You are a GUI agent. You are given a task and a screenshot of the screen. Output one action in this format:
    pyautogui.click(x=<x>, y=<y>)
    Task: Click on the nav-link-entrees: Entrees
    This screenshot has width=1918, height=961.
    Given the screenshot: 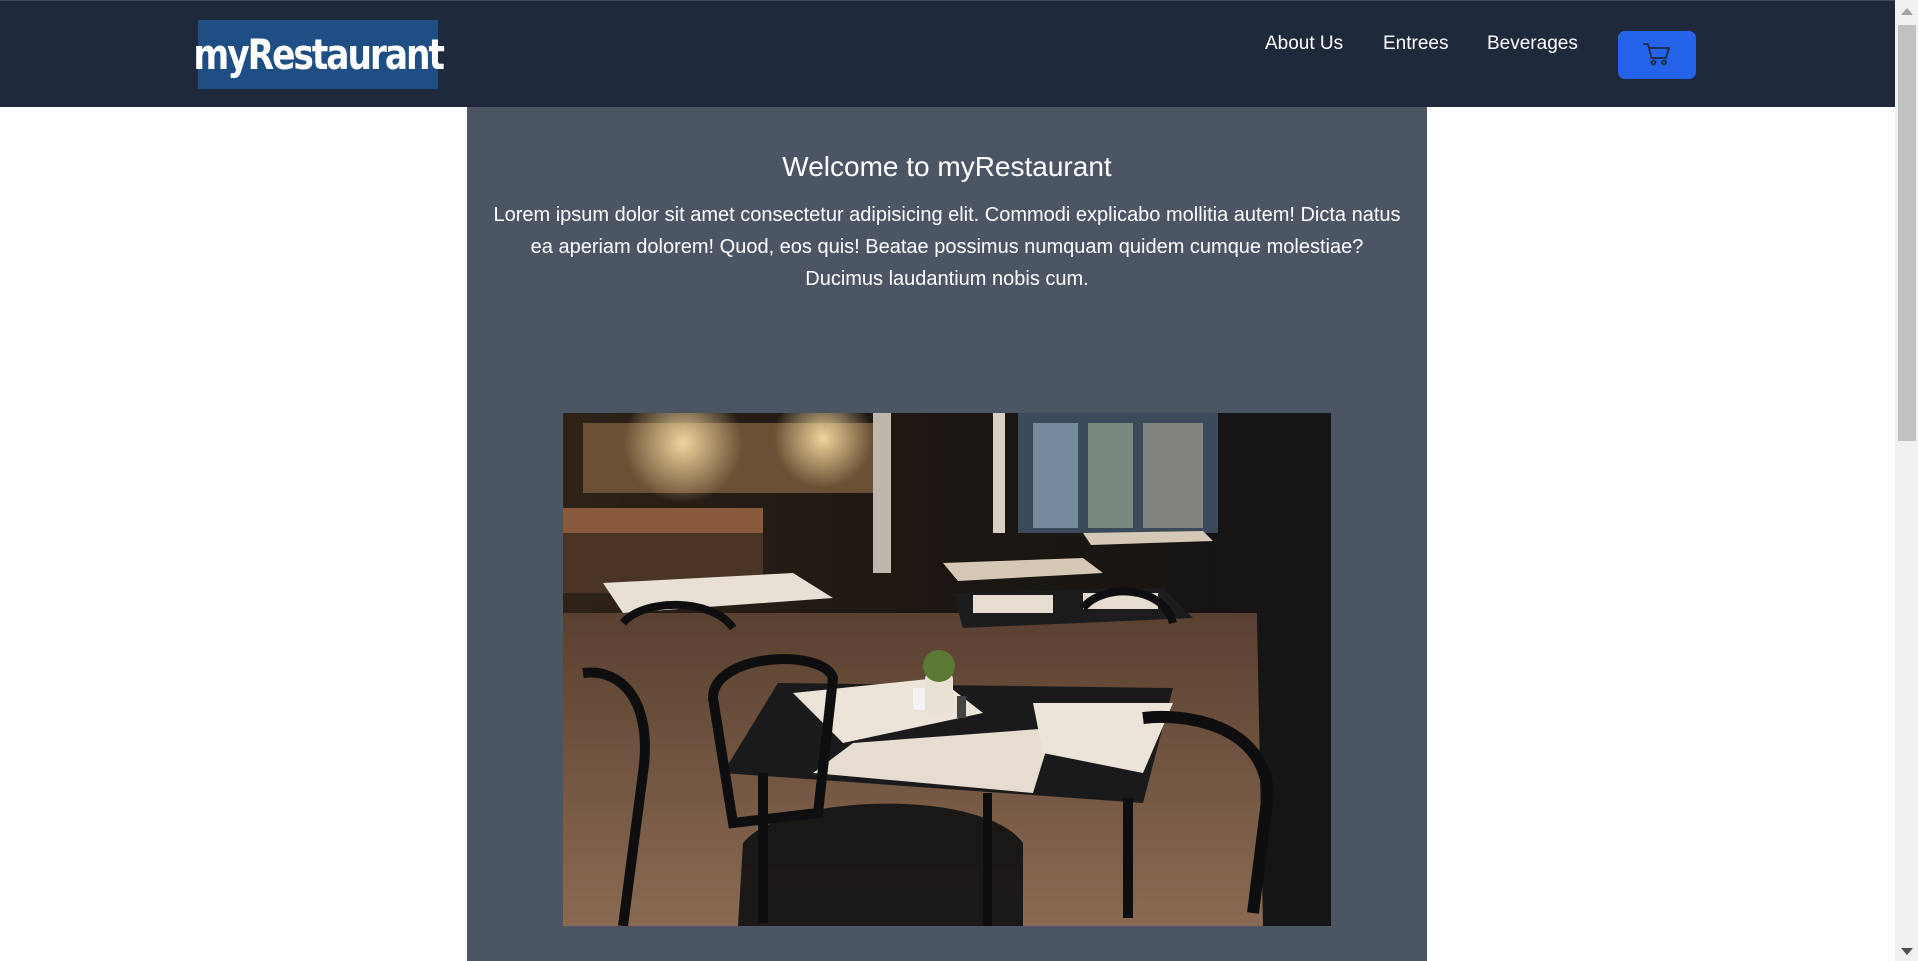 What is the action you would take?
    pyautogui.click(x=1415, y=44)
    